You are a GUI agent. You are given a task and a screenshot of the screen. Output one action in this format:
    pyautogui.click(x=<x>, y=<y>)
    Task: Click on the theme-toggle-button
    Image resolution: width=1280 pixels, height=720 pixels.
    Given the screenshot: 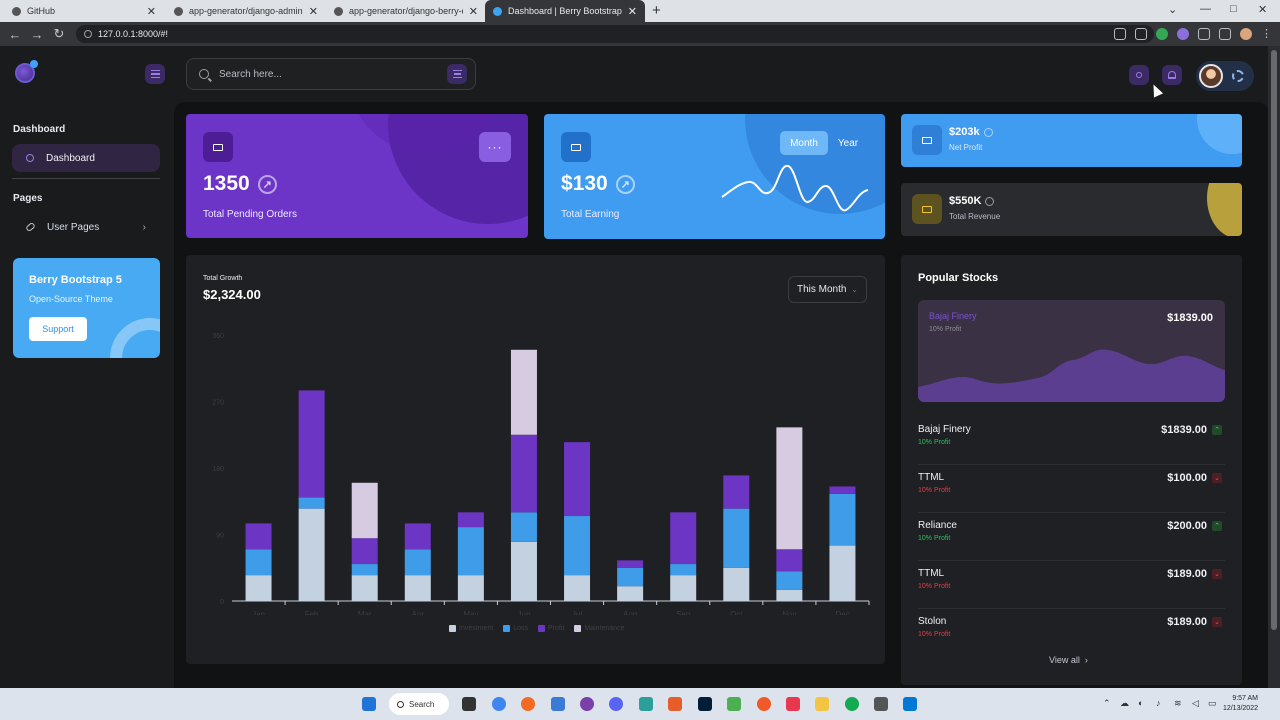 What is the action you would take?
    pyautogui.click(x=1139, y=75)
    